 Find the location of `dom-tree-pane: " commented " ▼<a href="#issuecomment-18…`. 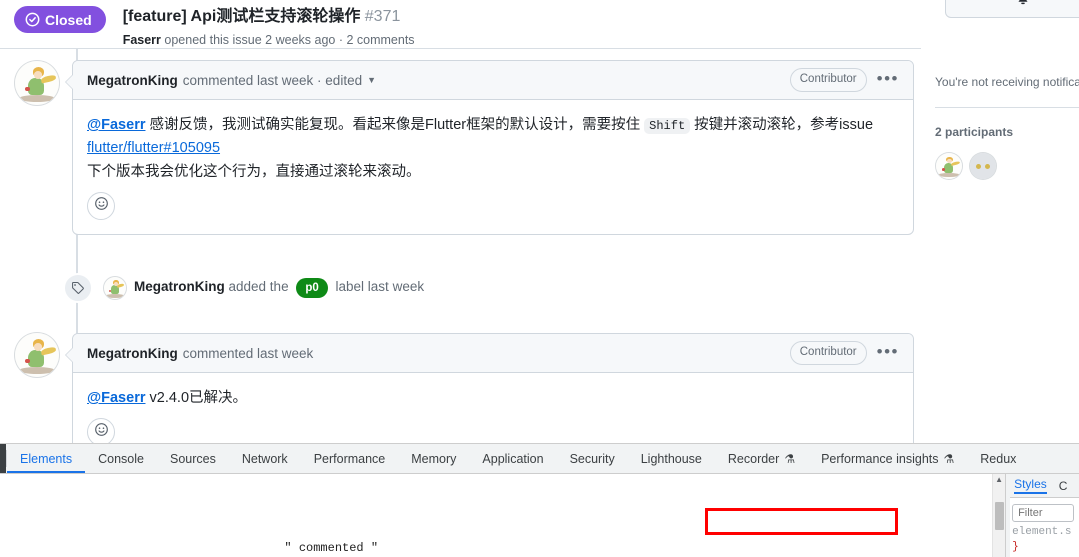

dom-tree-pane: " commented " ▼<a href="#issuecomment-18… is located at coordinates (503, 515).